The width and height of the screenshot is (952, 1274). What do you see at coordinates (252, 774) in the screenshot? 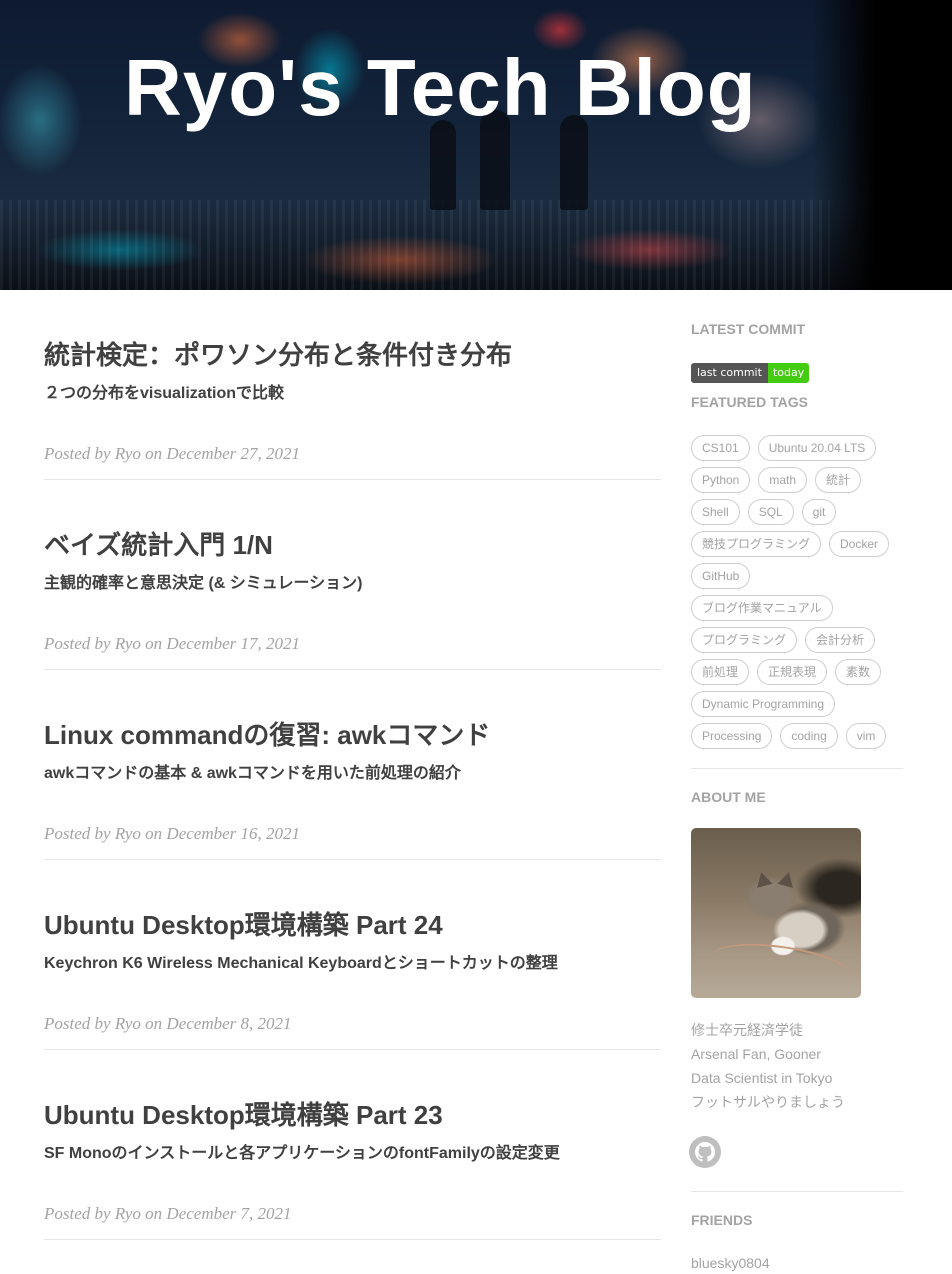
I see `post-subtitle: awkコマンドの基本 & awkコマンドを用いた前処理の紹介` at bounding box center [252, 774].